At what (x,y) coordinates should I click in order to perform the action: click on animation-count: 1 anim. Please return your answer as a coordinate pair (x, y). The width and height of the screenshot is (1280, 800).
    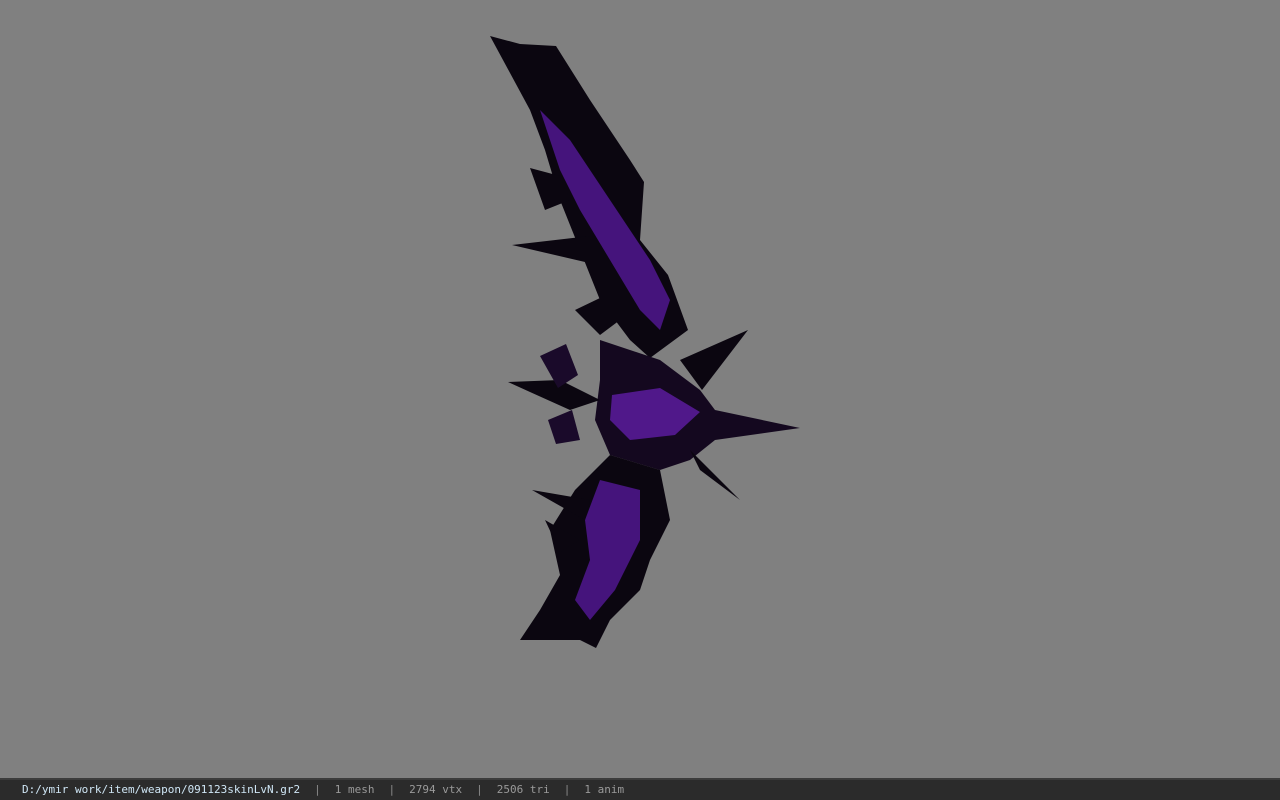
    Looking at the image, I should click on (604, 789).